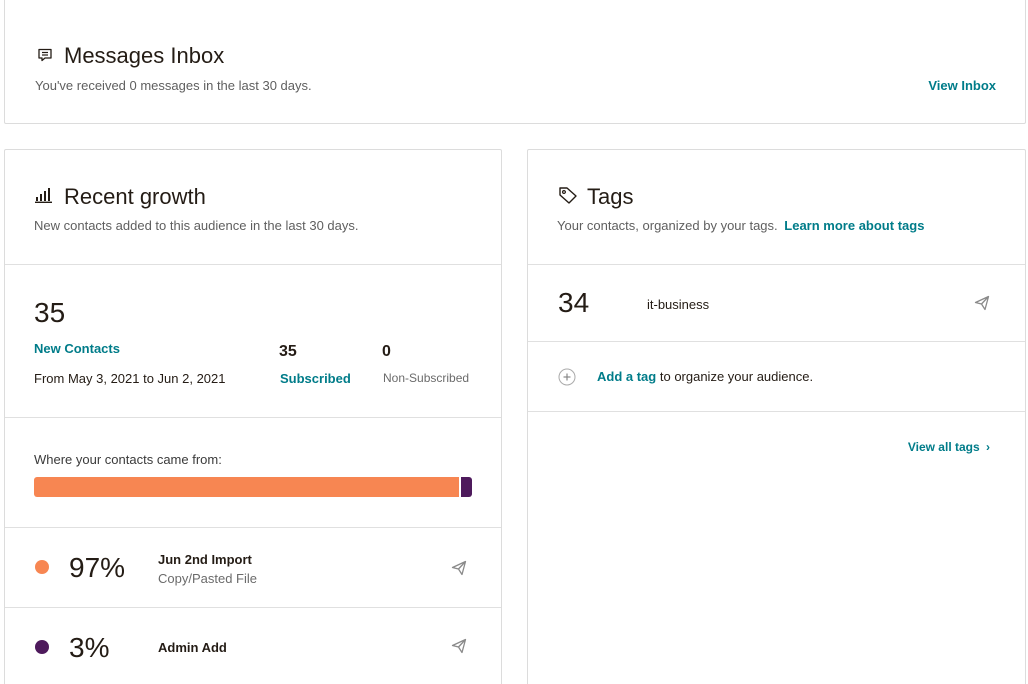 This screenshot has height=684, width=1028. Describe the element at coordinates (192, 647) in the screenshot. I see `source-name: Admin Add` at that location.